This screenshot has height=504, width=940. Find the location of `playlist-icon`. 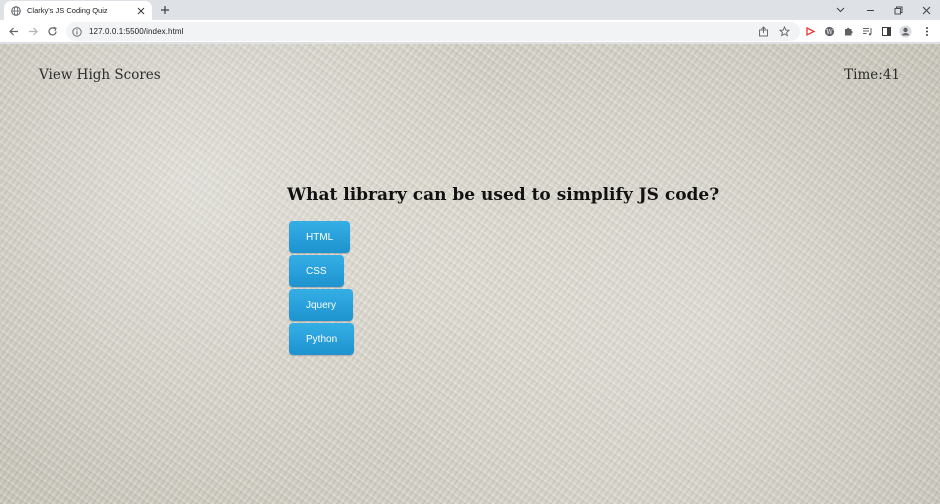

playlist-icon is located at coordinates (867, 31).